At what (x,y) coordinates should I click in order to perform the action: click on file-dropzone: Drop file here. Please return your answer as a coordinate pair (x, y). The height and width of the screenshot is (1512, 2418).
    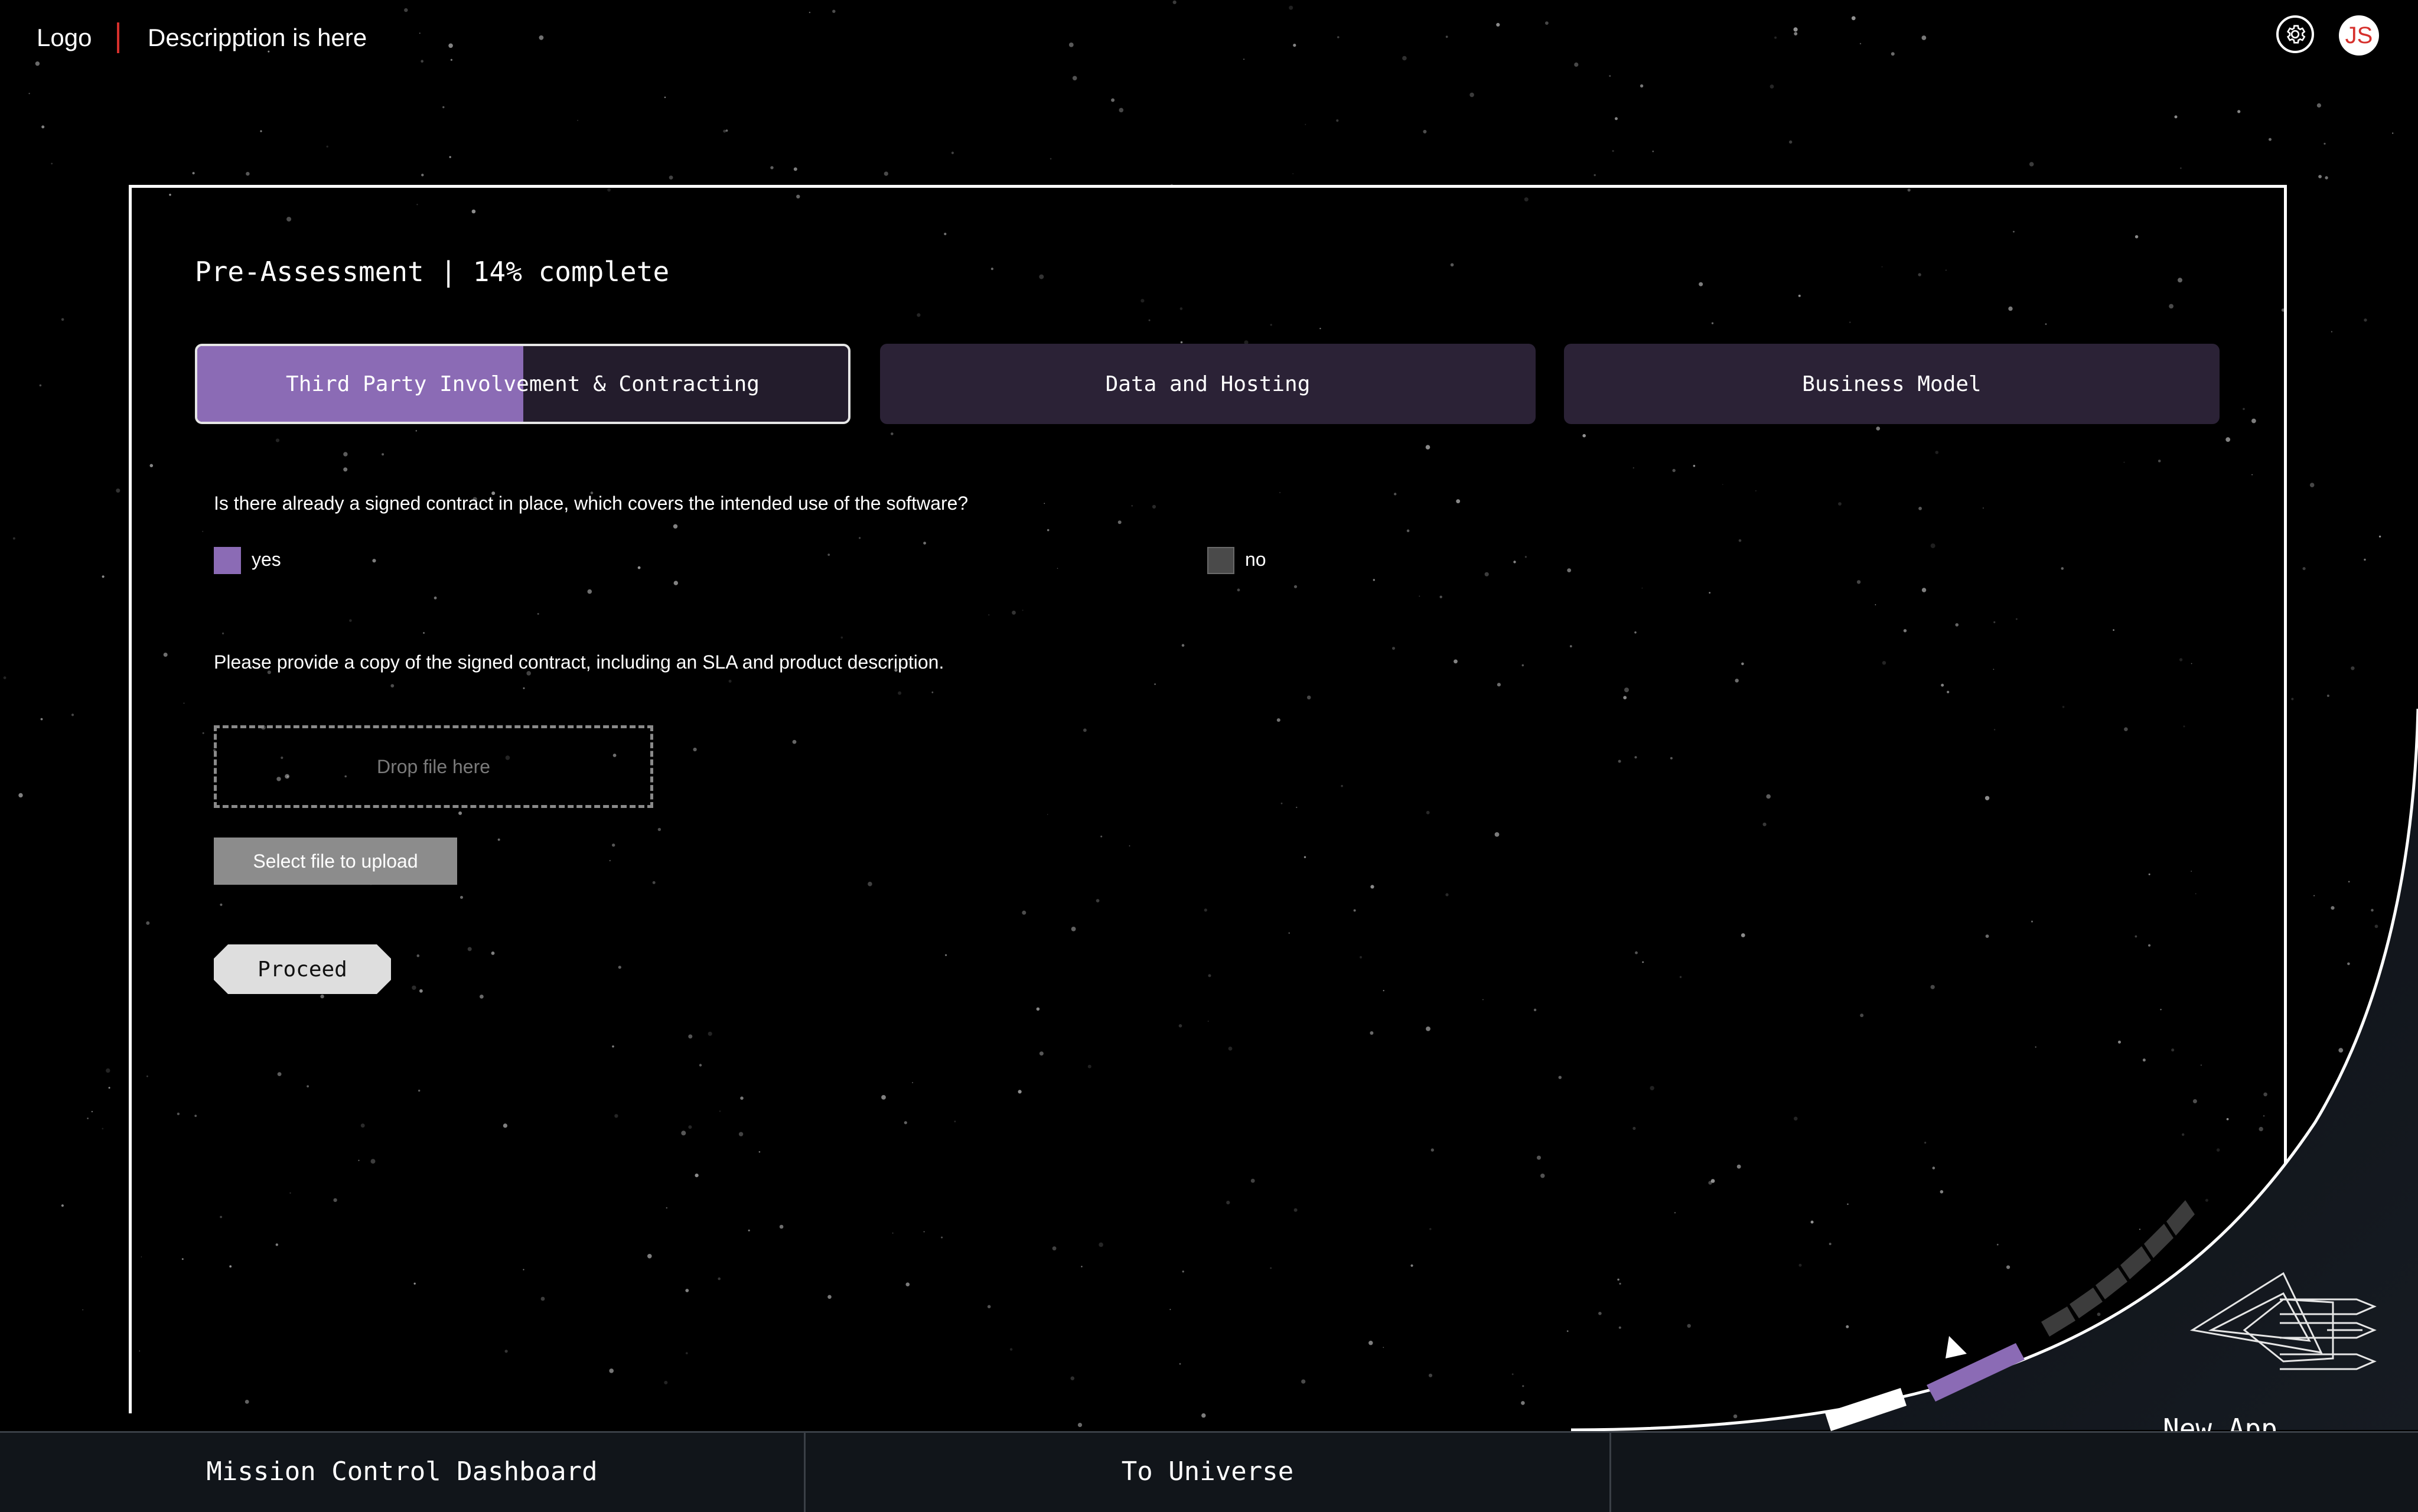
    Looking at the image, I should click on (433, 766).